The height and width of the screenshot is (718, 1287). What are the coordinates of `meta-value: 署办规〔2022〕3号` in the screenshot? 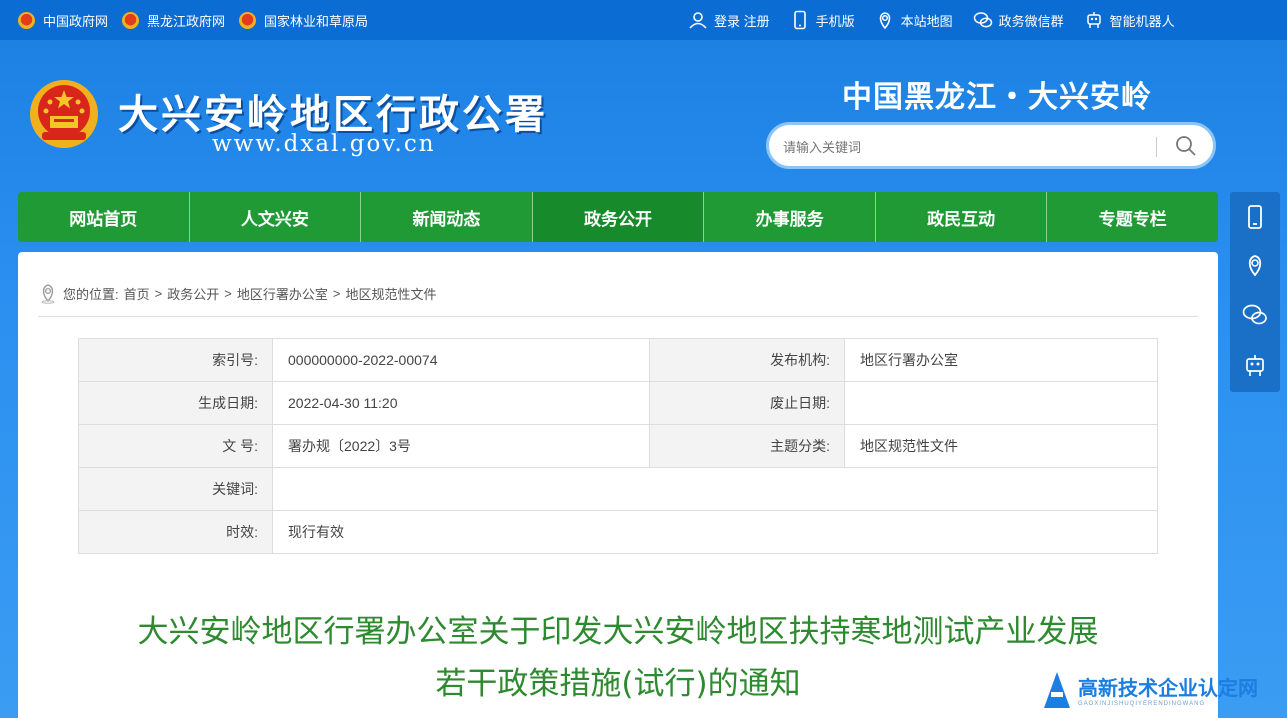 It's located at (461, 446).